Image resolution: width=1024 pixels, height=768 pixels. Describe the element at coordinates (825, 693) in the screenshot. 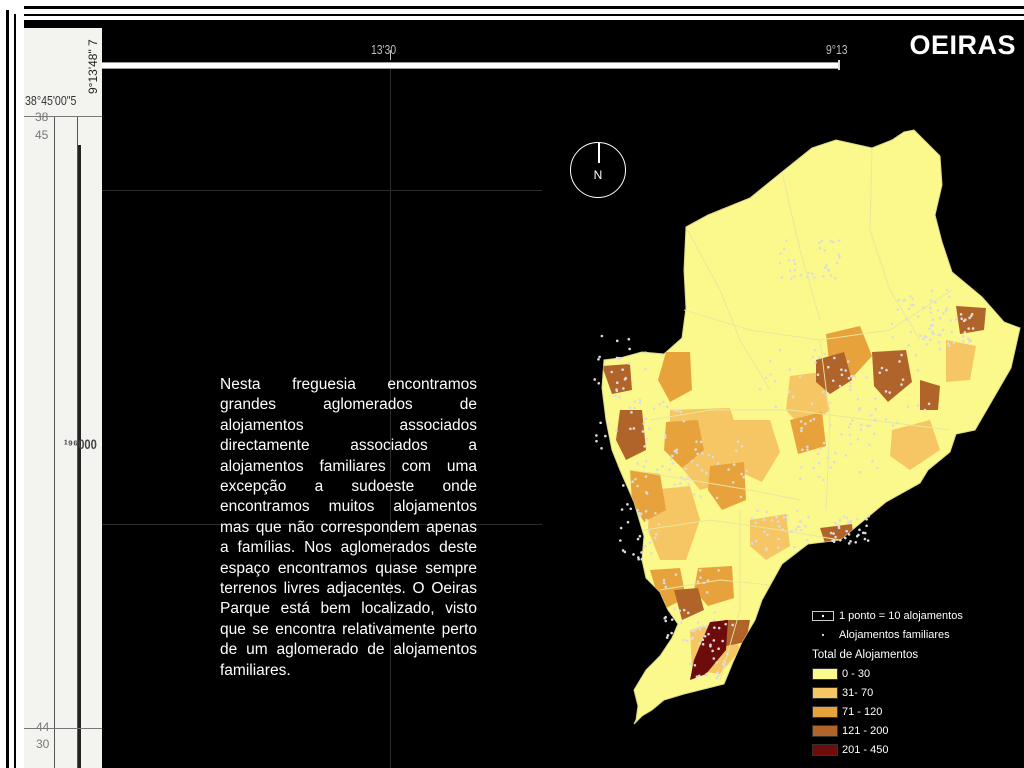

I see `legend-swatch` at that location.